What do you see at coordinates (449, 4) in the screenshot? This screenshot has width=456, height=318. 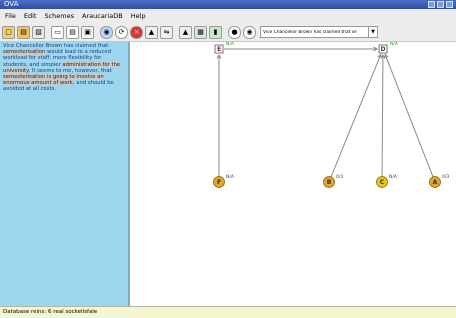 I see `close-button` at bounding box center [449, 4].